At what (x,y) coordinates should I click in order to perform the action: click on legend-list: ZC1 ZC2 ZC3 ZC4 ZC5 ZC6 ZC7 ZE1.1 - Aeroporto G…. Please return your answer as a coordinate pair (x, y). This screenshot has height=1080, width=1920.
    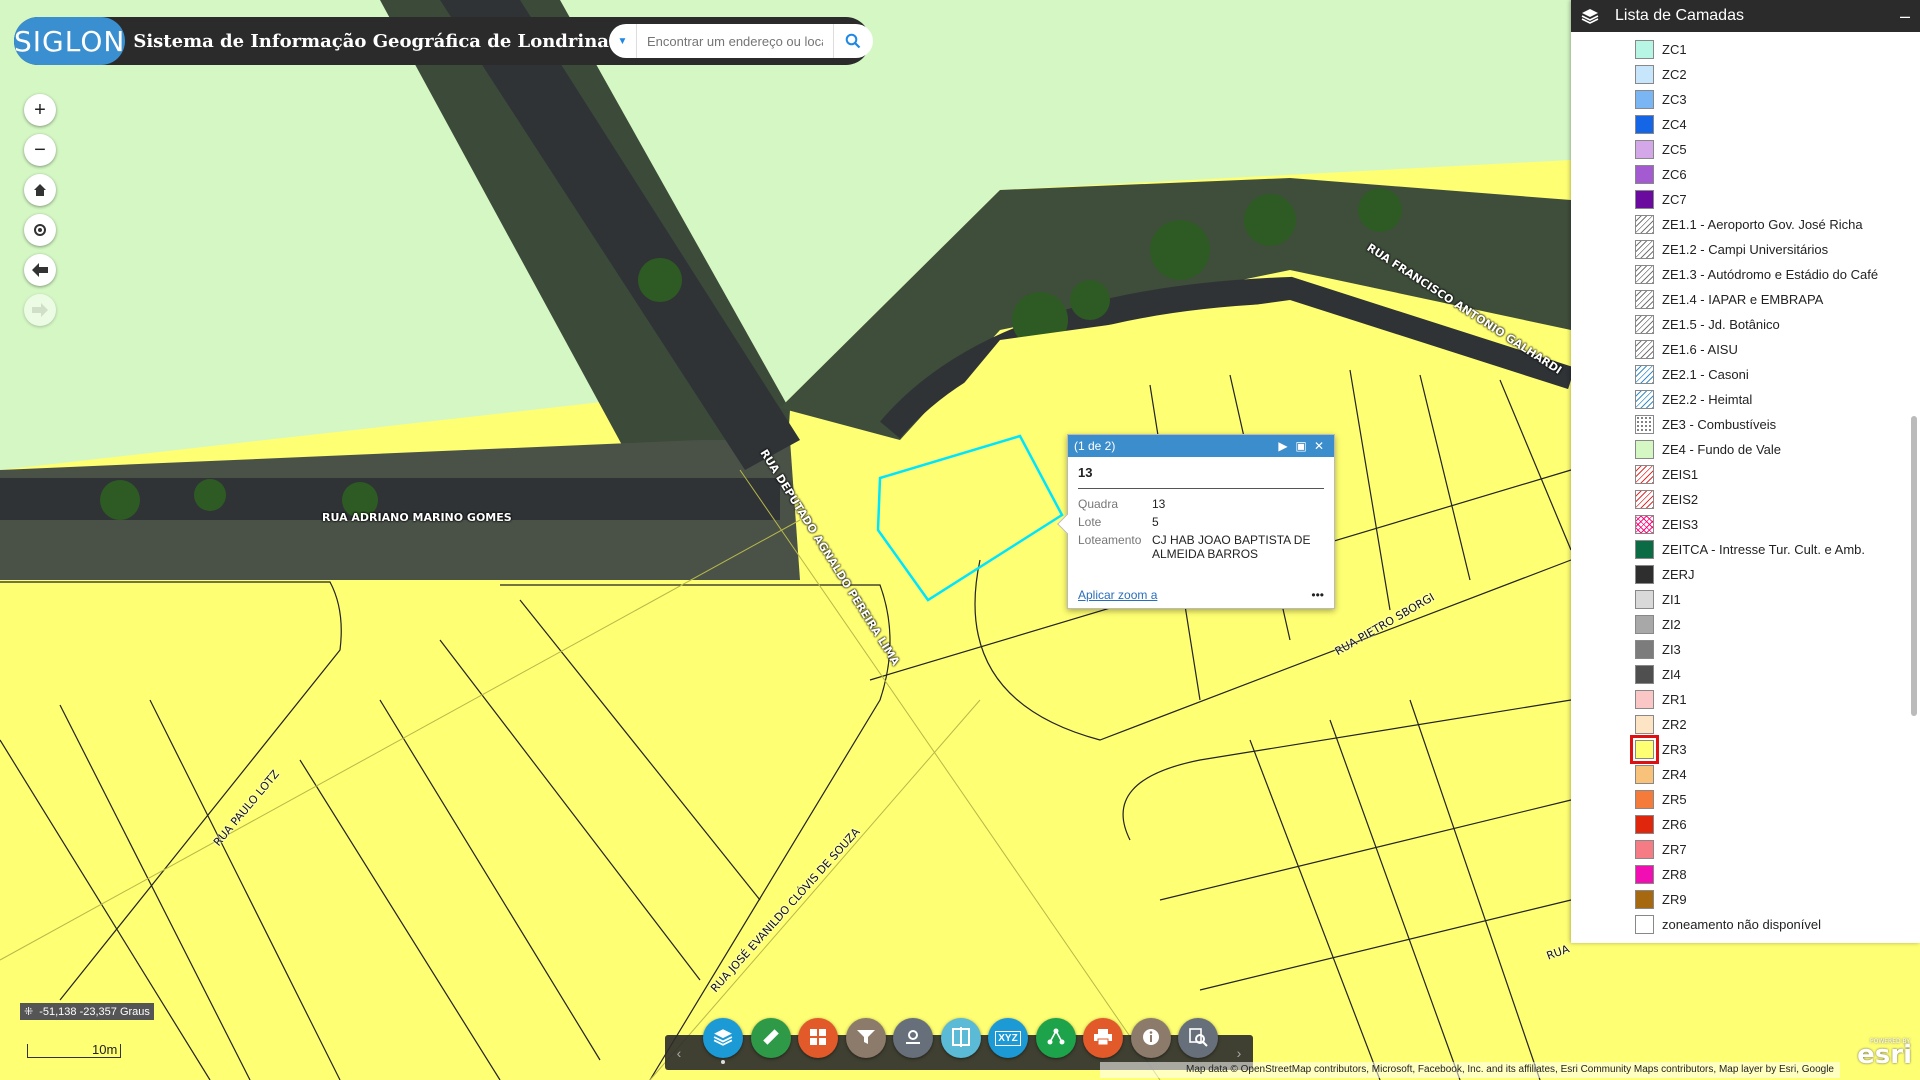
    Looking at the image, I should click on (1739, 487).